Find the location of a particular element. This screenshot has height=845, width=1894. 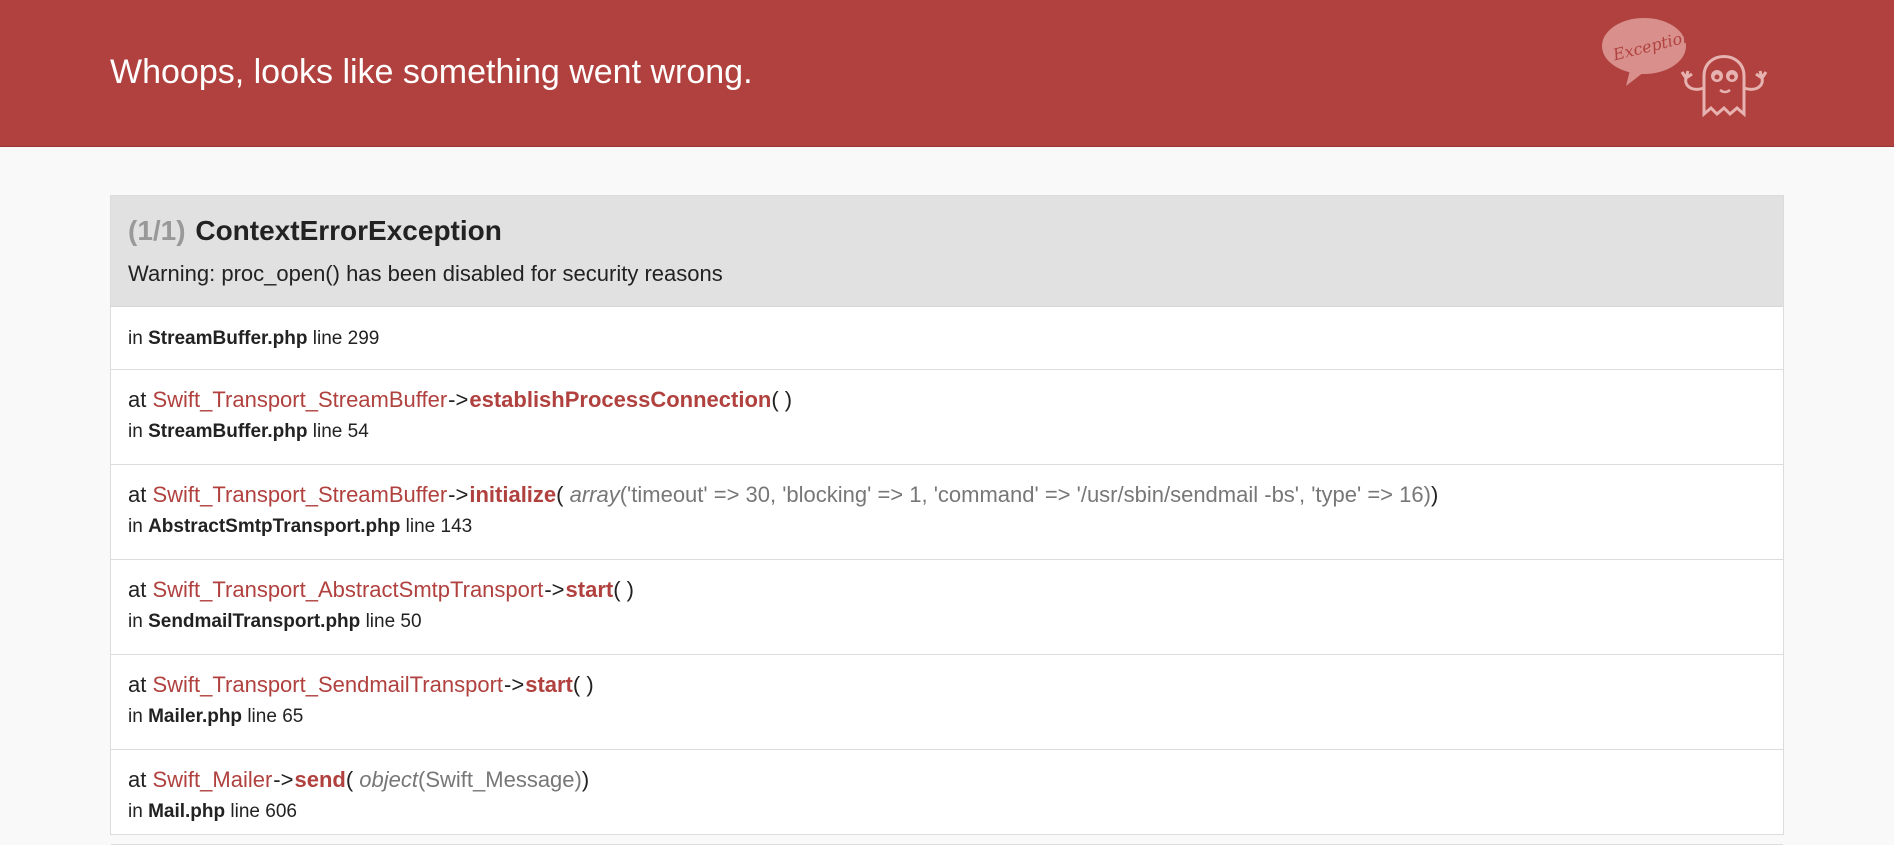

trace-item: in StreamBuffer.php line 299 is located at coordinates (947, 338).